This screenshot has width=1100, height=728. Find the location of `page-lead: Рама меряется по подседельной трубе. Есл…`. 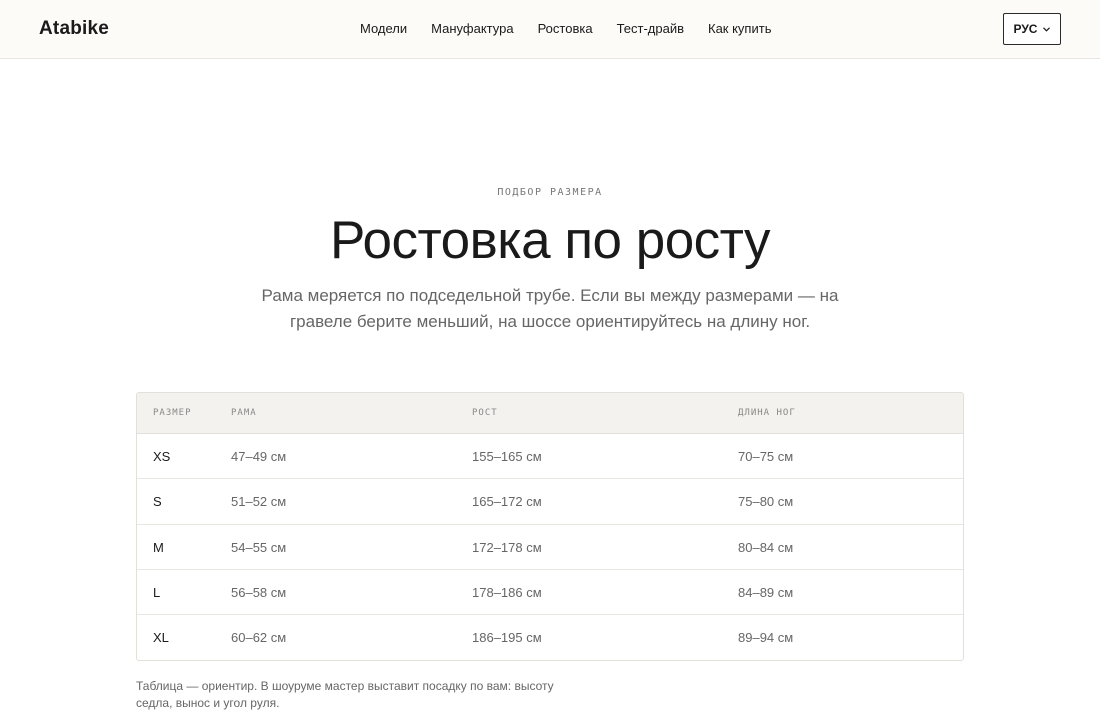

page-lead: Рама меряется по подседельной трубе. Есл… is located at coordinates (550, 308).